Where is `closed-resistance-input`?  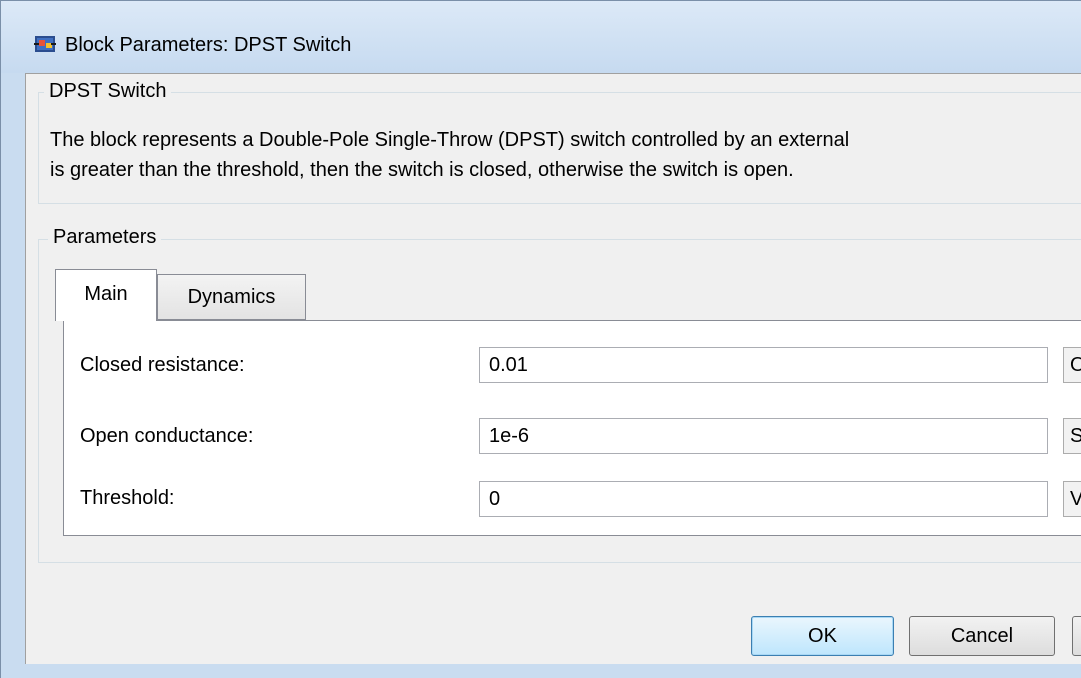
closed-resistance-input is located at coordinates (763, 365).